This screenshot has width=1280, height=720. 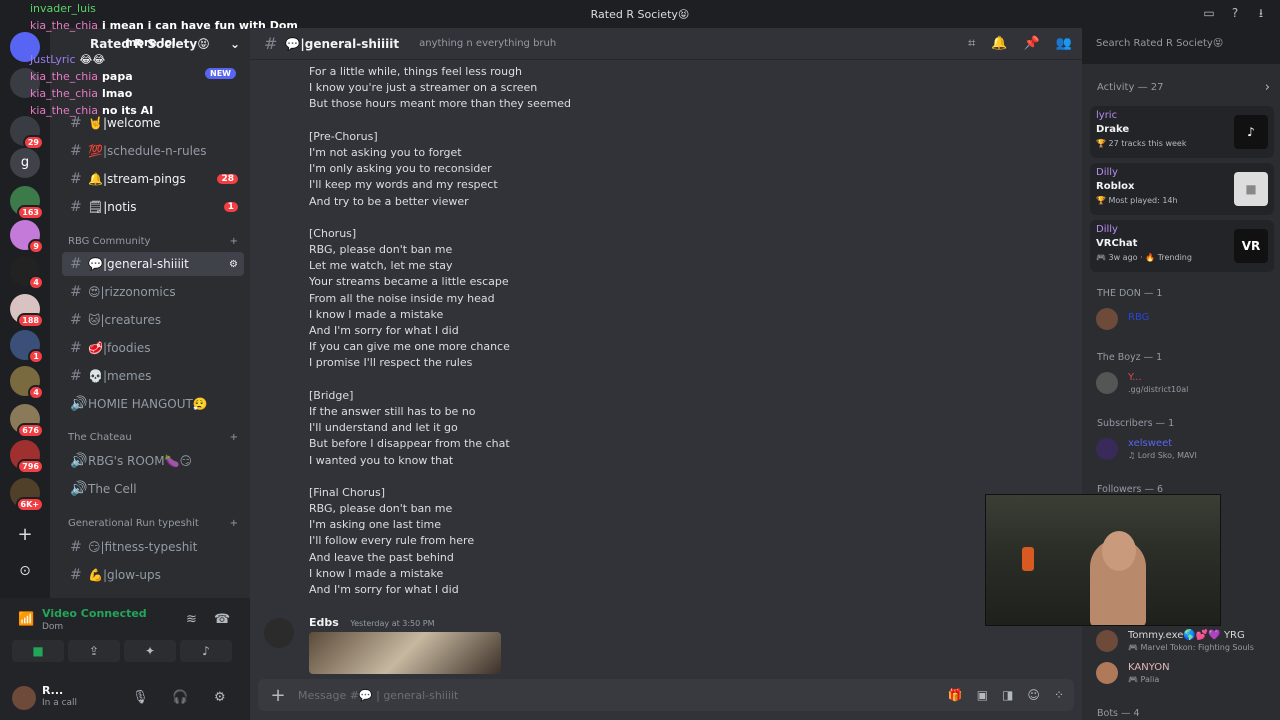 What do you see at coordinates (222, 619) in the screenshot?
I see `disconnect-icon: ☎` at bounding box center [222, 619].